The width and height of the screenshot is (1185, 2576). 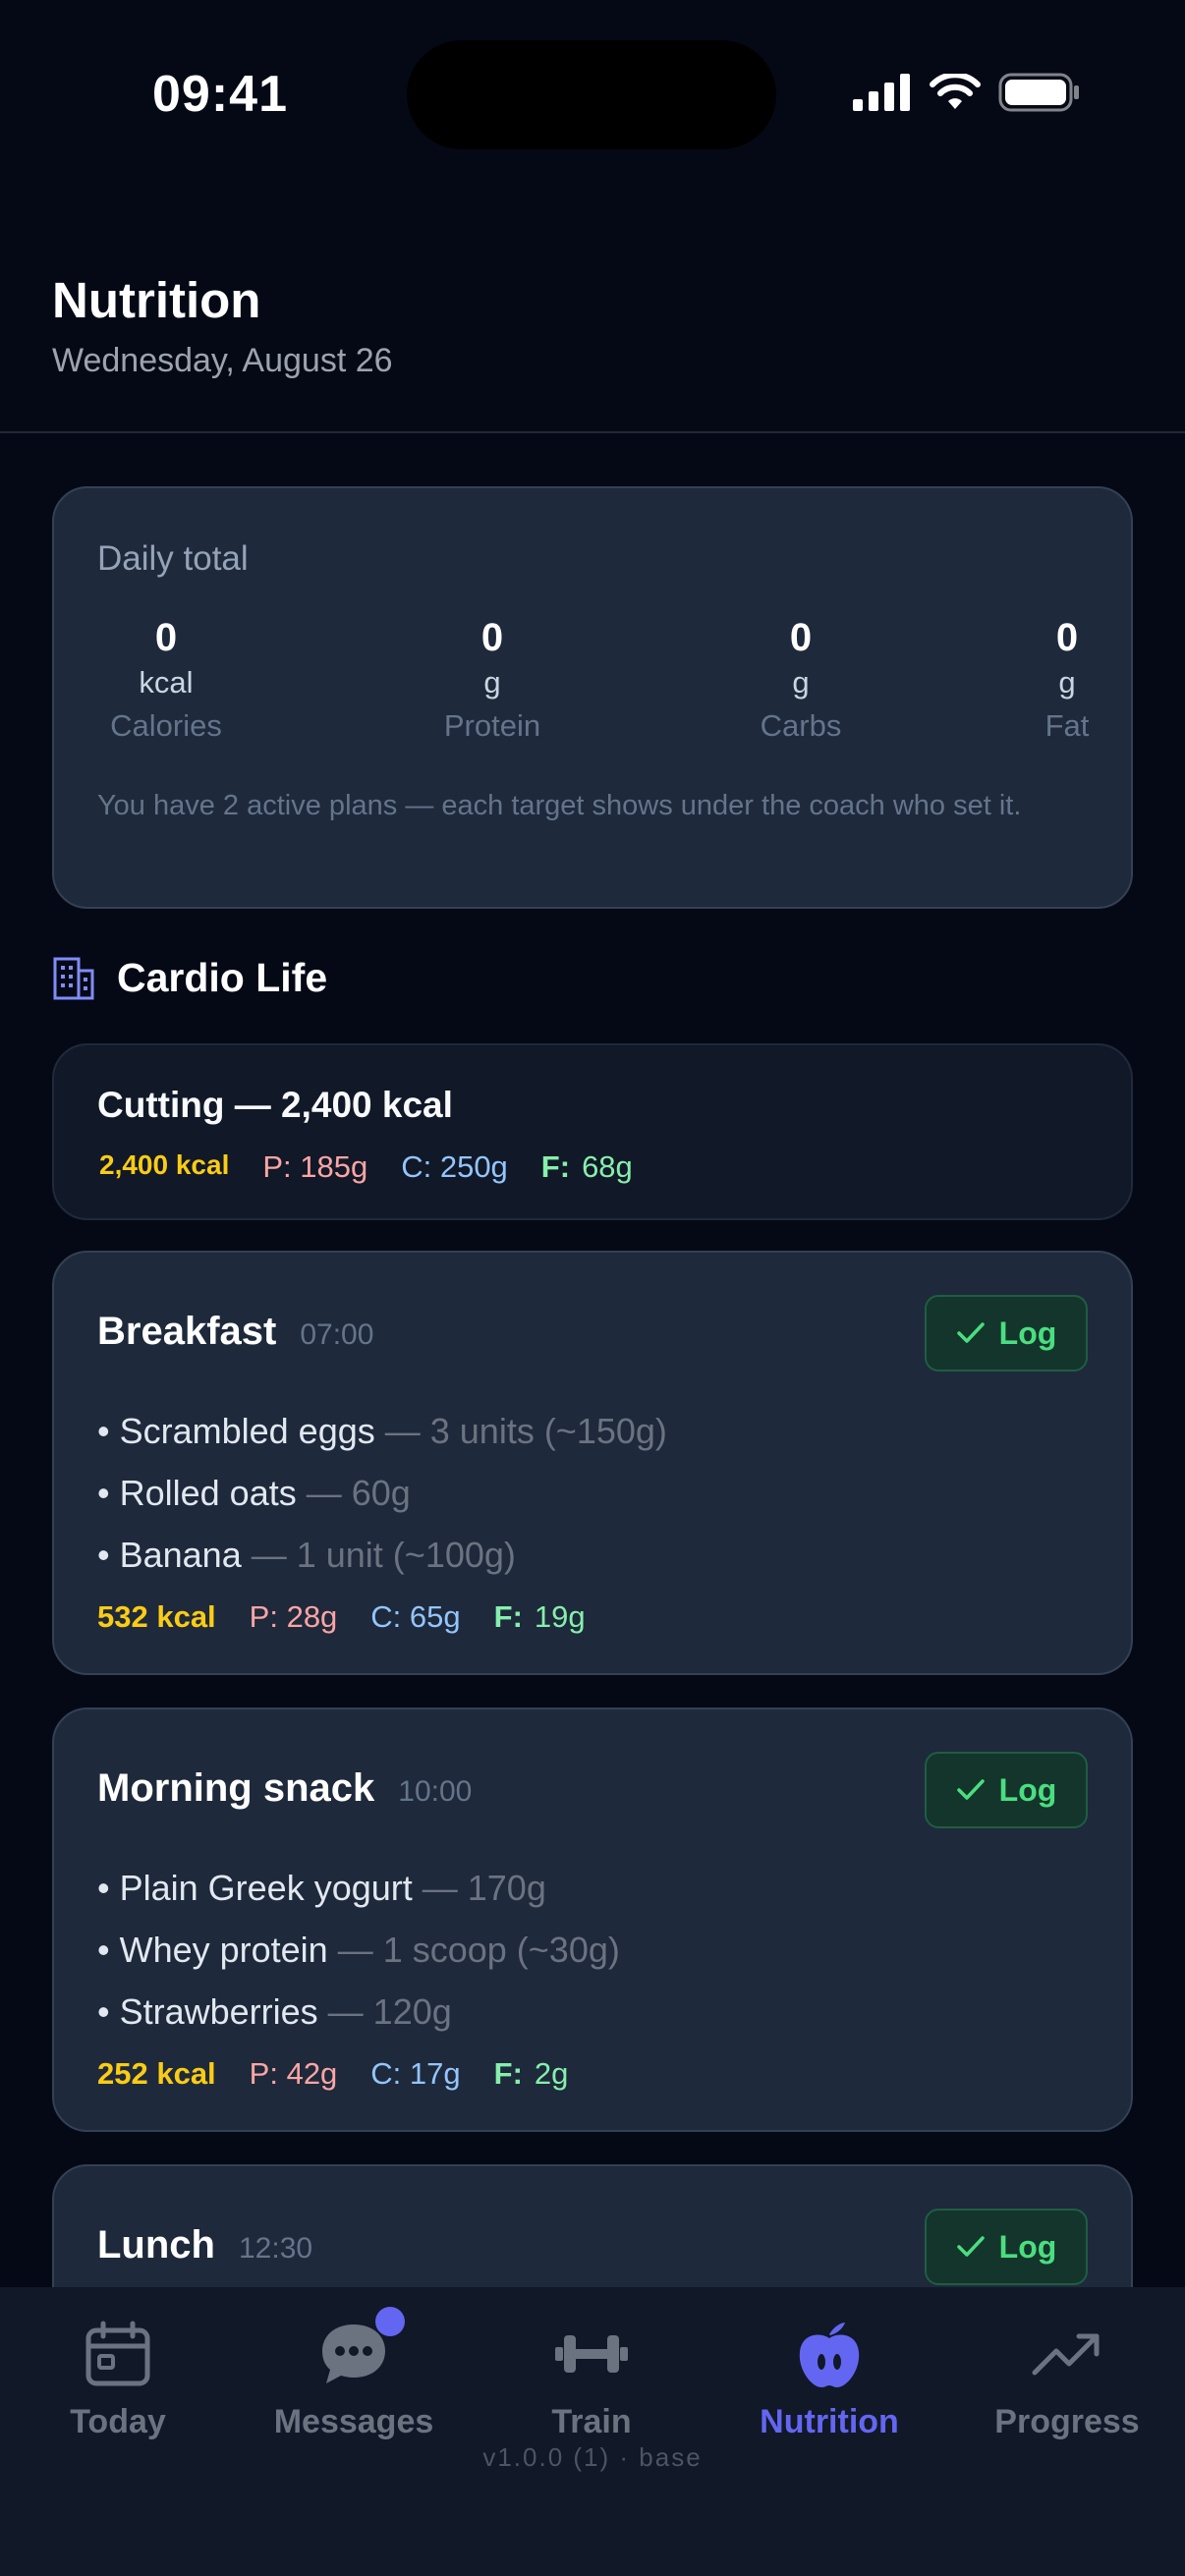 I want to click on meal-time: 12:30, so click(x=276, y=2248).